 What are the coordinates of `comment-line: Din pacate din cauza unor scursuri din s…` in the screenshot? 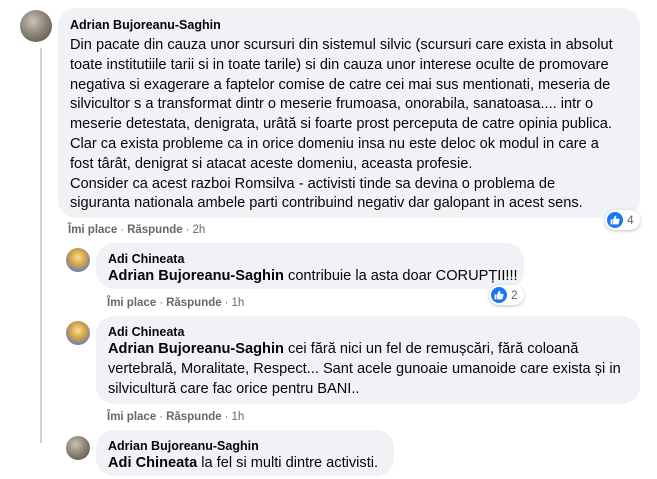 It's located at (341, 45).